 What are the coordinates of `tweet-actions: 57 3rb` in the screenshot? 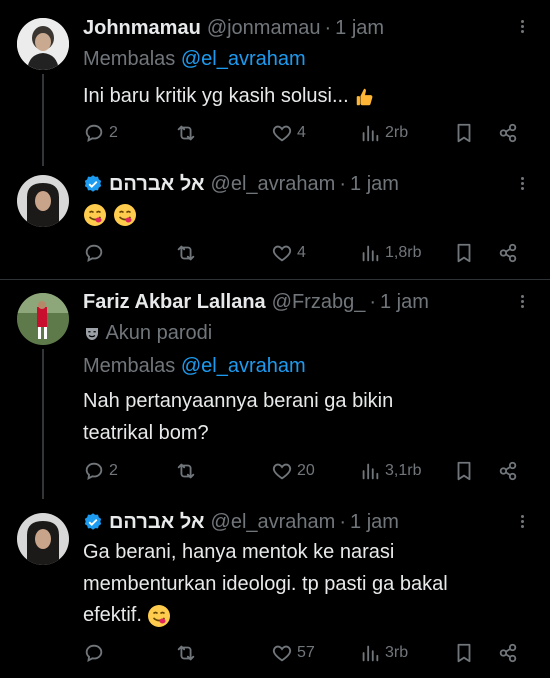 It's located at (306, 653).